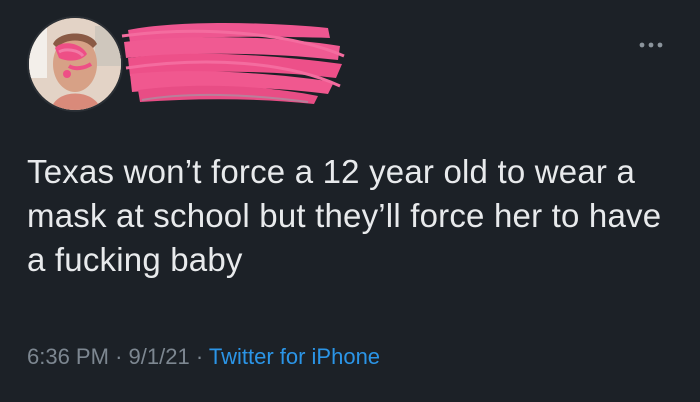 The width and height of the screenshot is (700, 402). Describe the element at coordinates (294, 356) in the screenshot. I see `tweet-source-link: Twitter for iPhone` at that location.